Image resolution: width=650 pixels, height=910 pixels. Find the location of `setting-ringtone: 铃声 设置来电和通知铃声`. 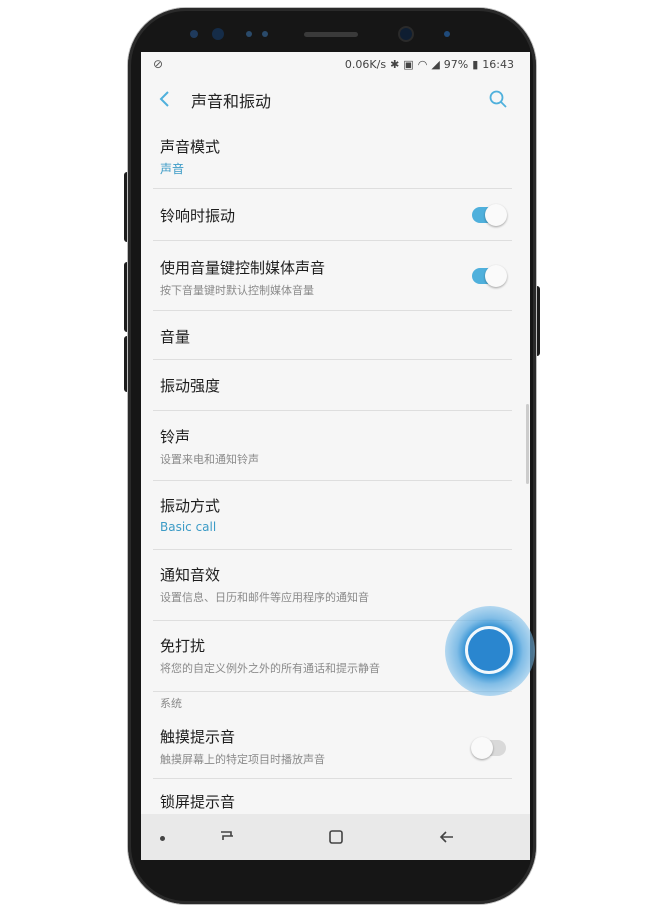

setting-ringtone: 铃声 设置来电和通知铃声 is located at coordinates (332, 446).